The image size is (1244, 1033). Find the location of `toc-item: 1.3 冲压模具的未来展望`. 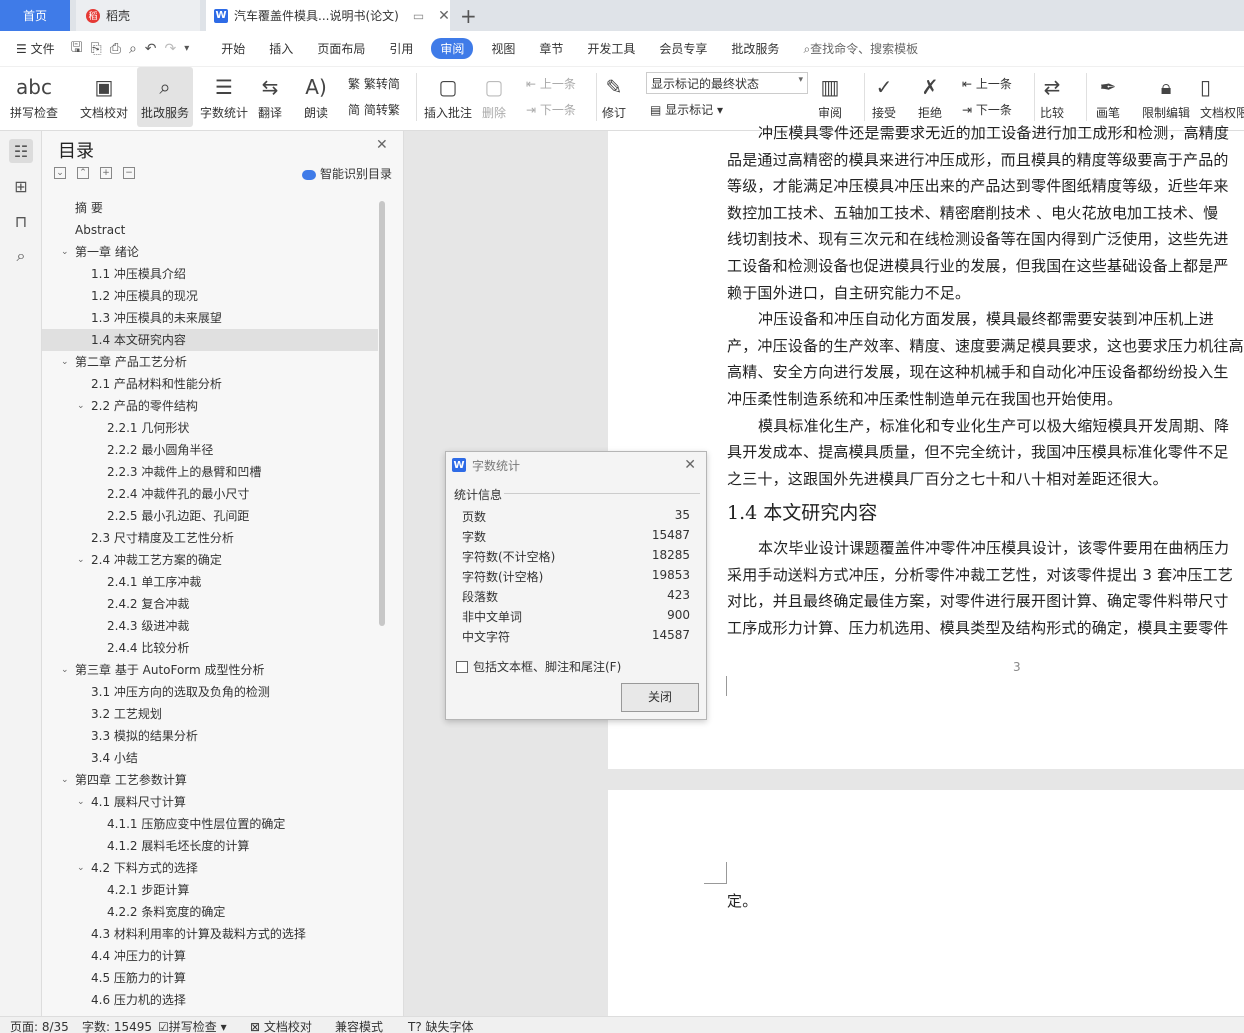

toc-item: 1.3 冲压模具的未来展望 is located at coordinates (212, 318).